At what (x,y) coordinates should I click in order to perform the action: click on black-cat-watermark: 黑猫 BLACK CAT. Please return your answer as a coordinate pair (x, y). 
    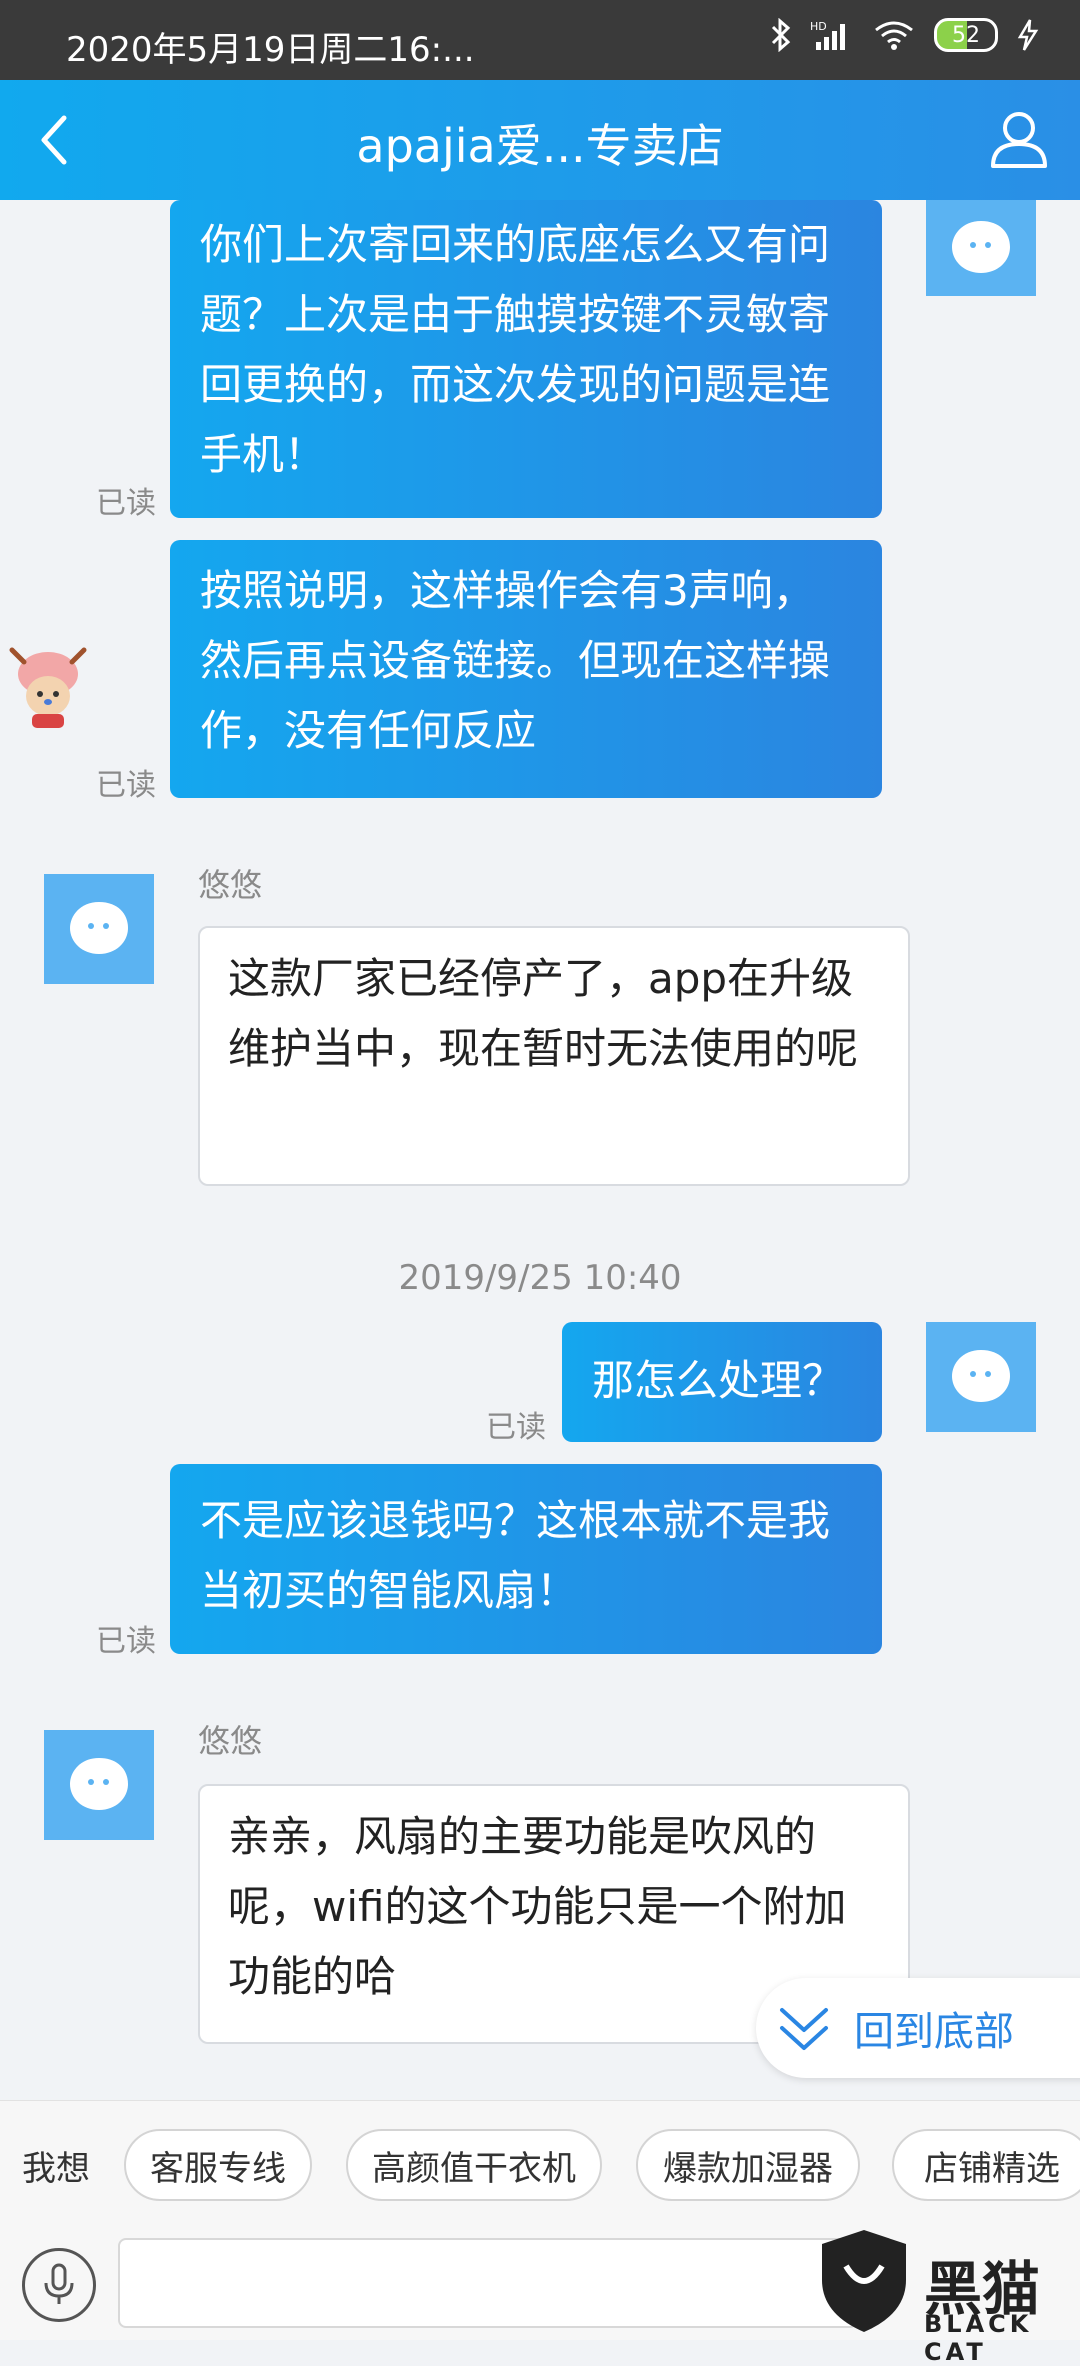
    Looking at the image, I should click on (943, 2293).